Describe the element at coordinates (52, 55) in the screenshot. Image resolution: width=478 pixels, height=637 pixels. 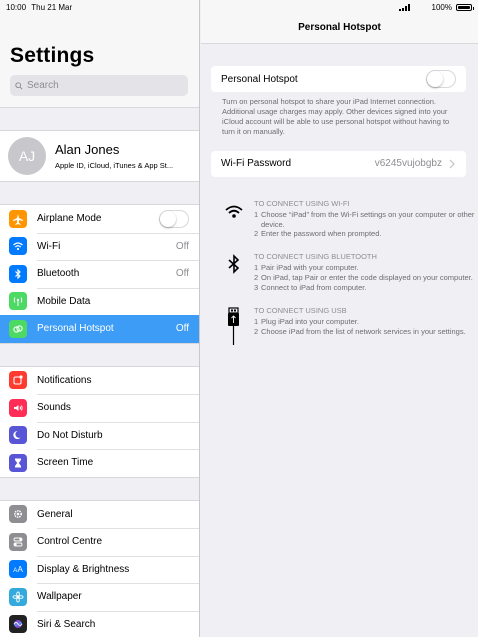
I see `page-title: Settings` at that location.